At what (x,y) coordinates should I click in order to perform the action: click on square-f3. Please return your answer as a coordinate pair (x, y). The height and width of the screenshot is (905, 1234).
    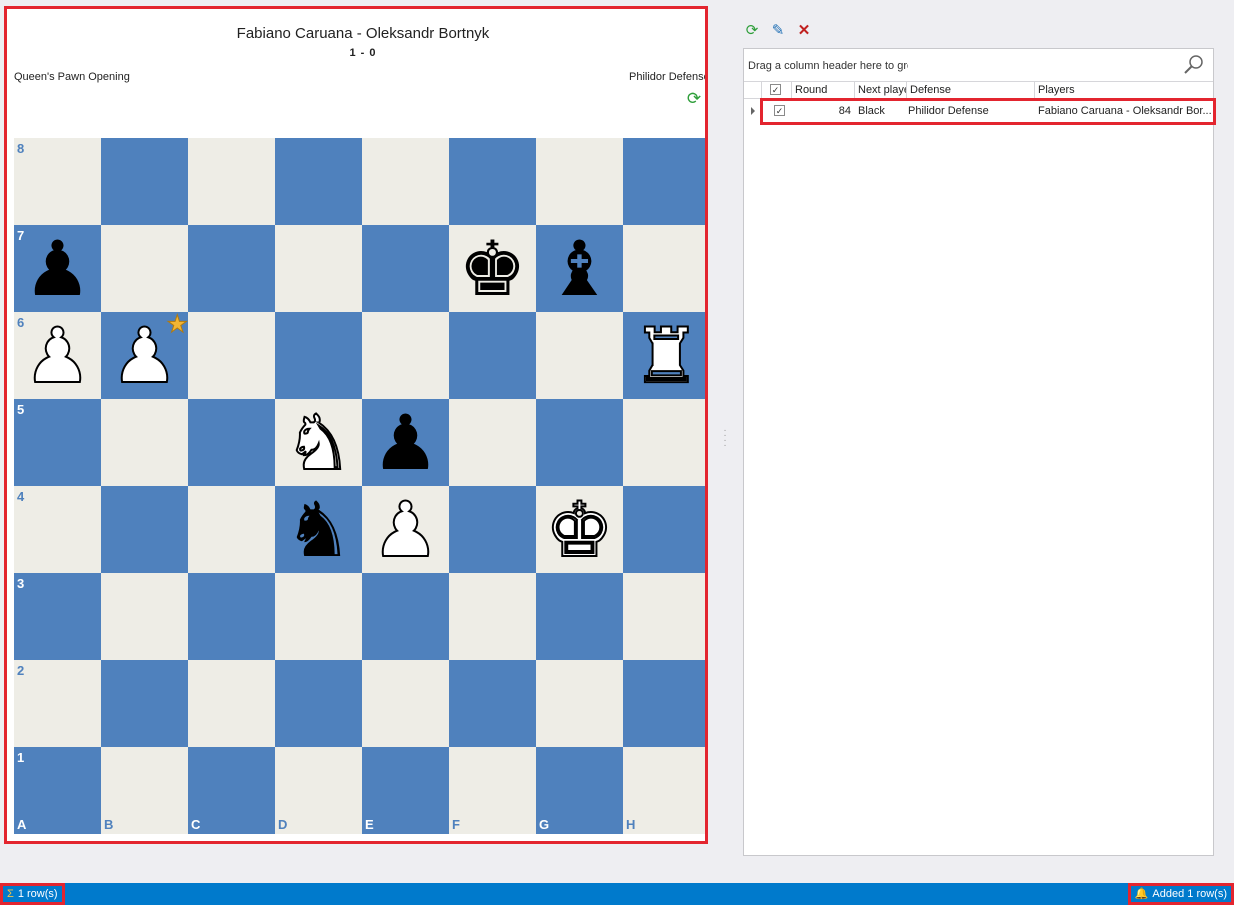
    Looking at the image, I should click on (492, 616).